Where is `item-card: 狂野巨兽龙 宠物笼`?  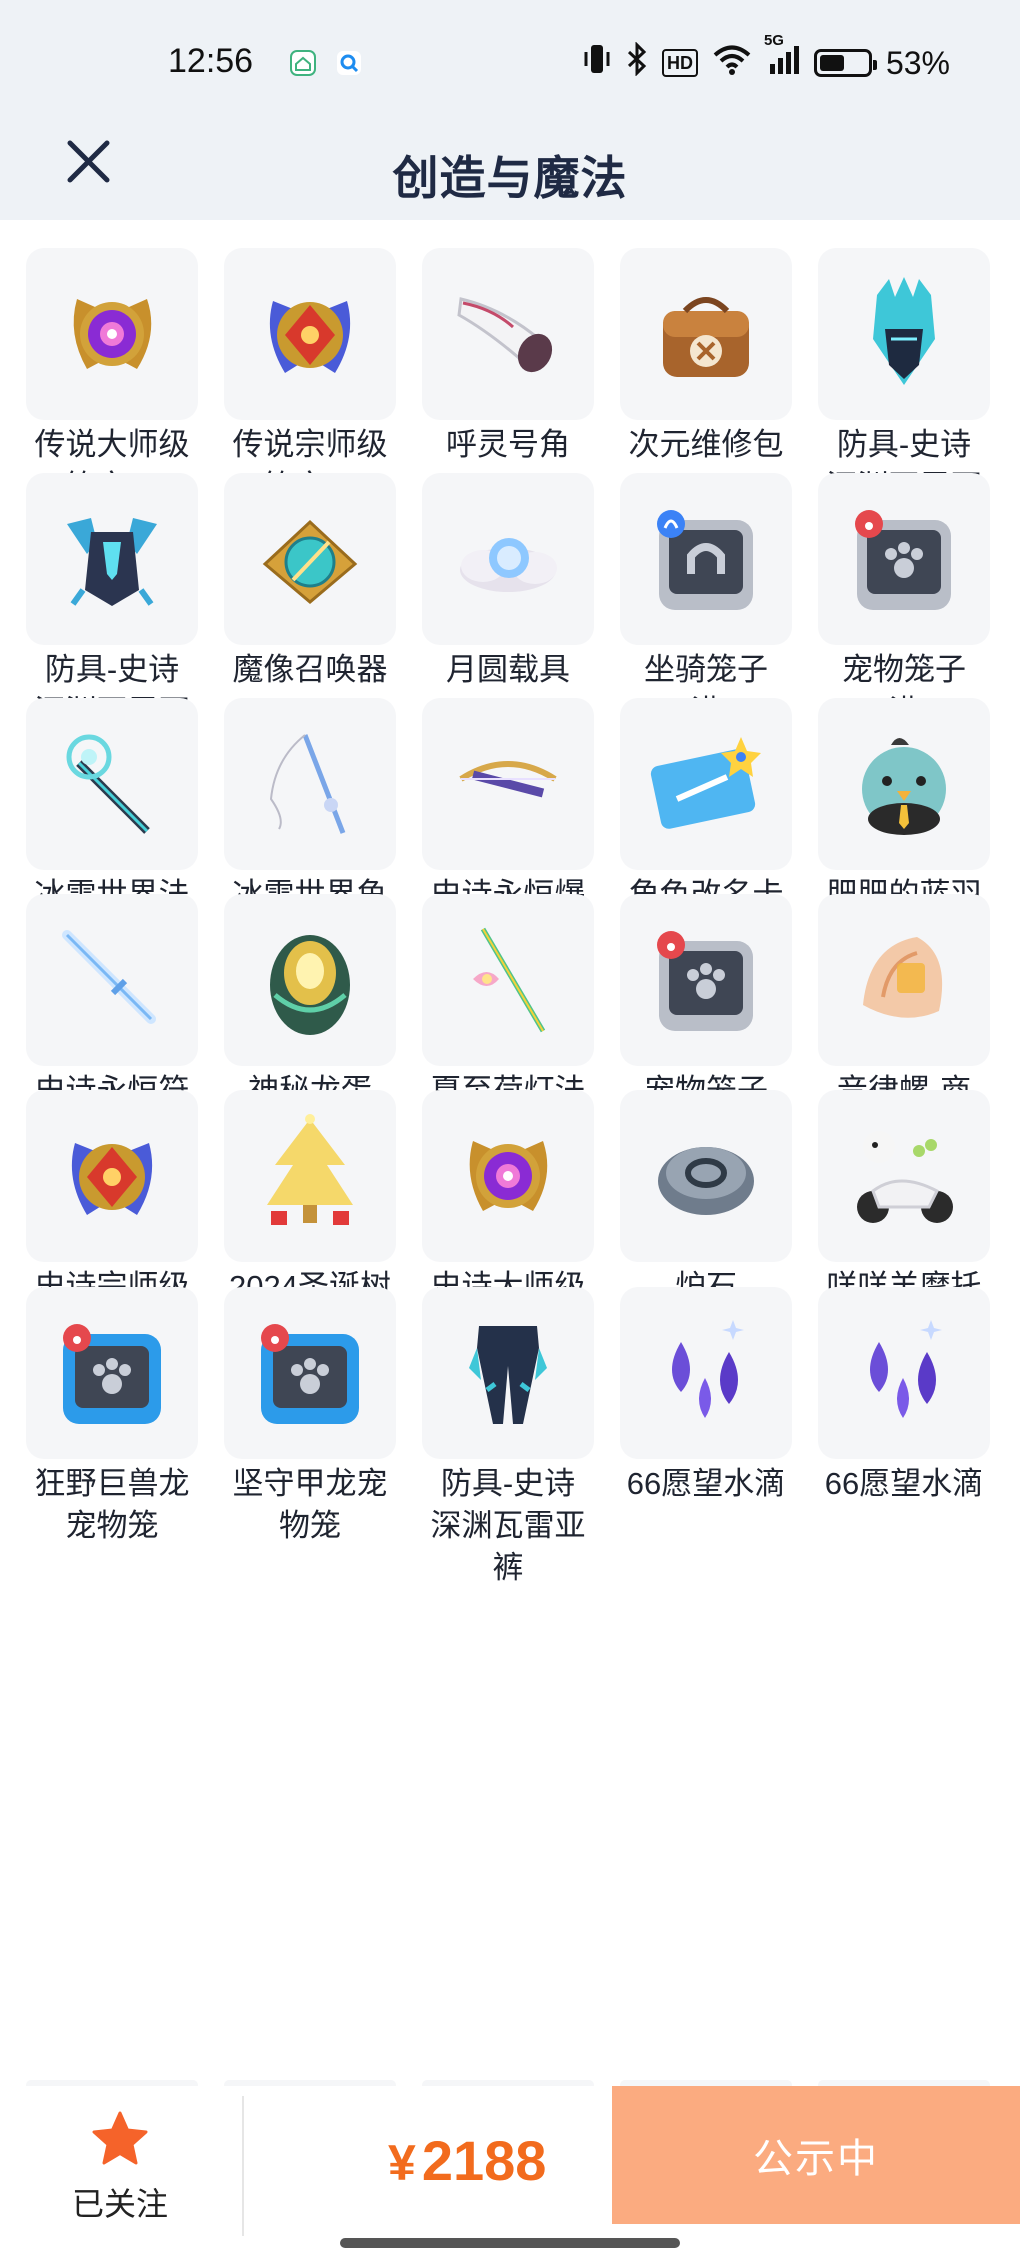
item-card: 狂野巨兽龙 宠物笼 is located at coordinates (112, 1417).